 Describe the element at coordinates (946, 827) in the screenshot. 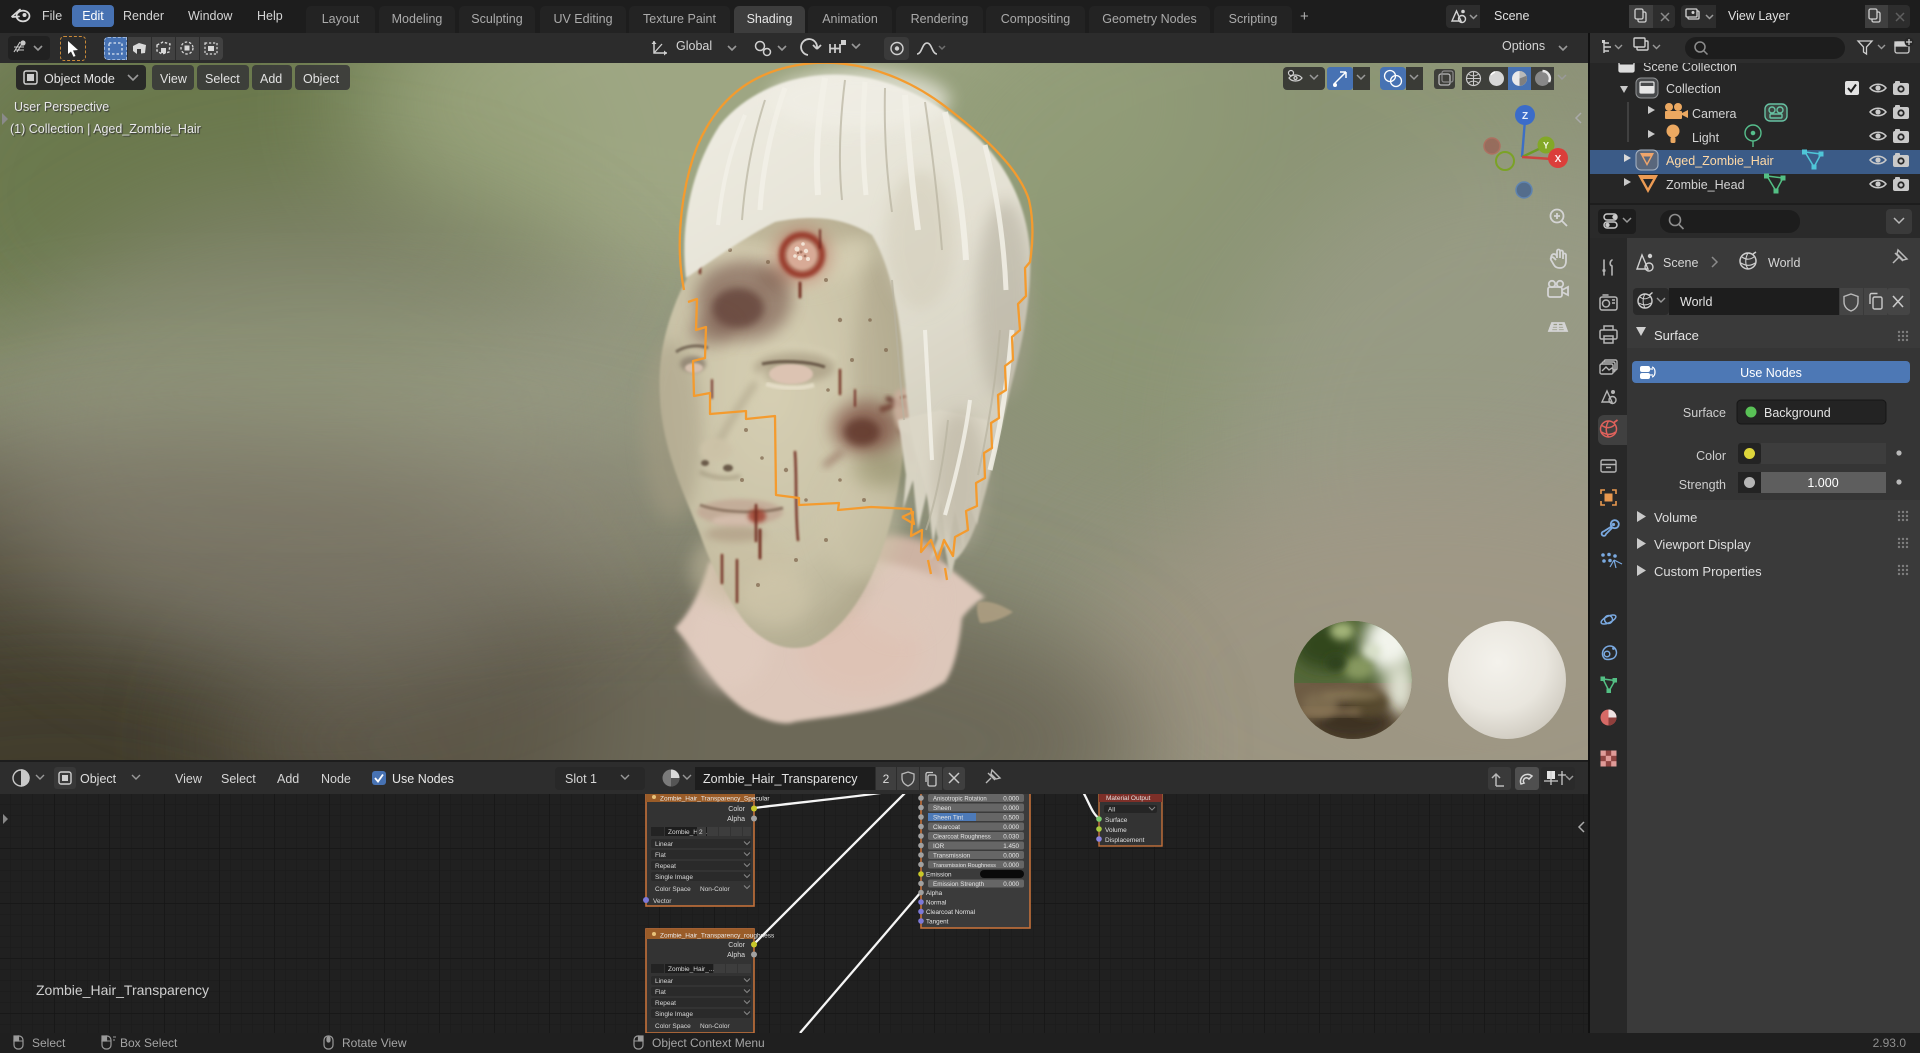

I see `svg-text: Clearcoat` at that location.